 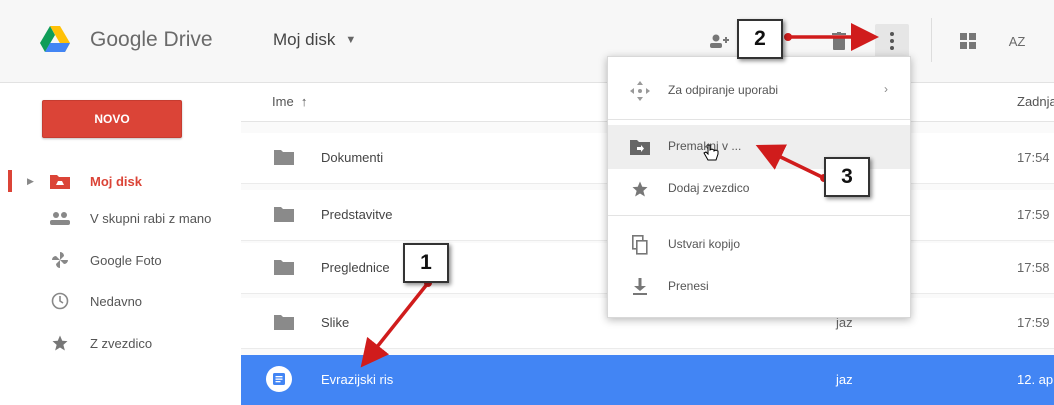 What do you see at coordinates (60, 181) in the screenshot?
I see `drive-folder-icon` at bounding box center [60, 181].